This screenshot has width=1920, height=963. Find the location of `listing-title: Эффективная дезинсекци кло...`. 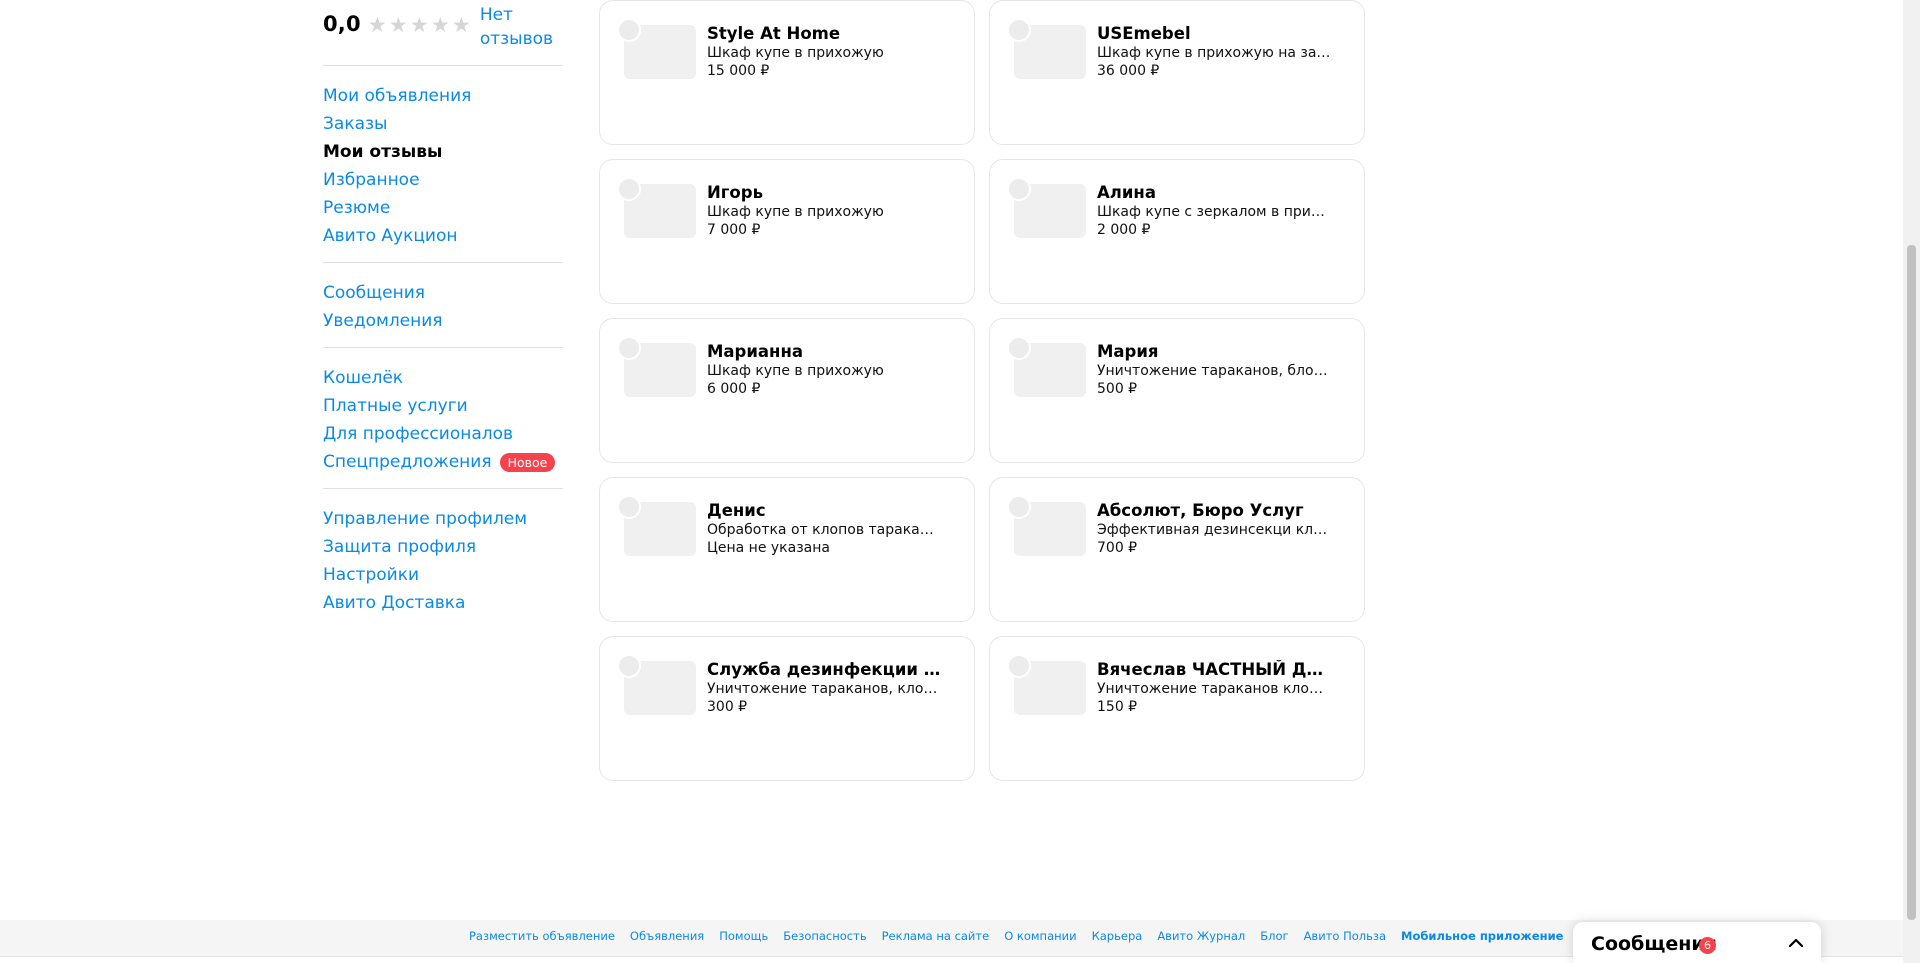

listing-title: Эффективная дезинсекци кло... is located at coordinates (1214, 530).